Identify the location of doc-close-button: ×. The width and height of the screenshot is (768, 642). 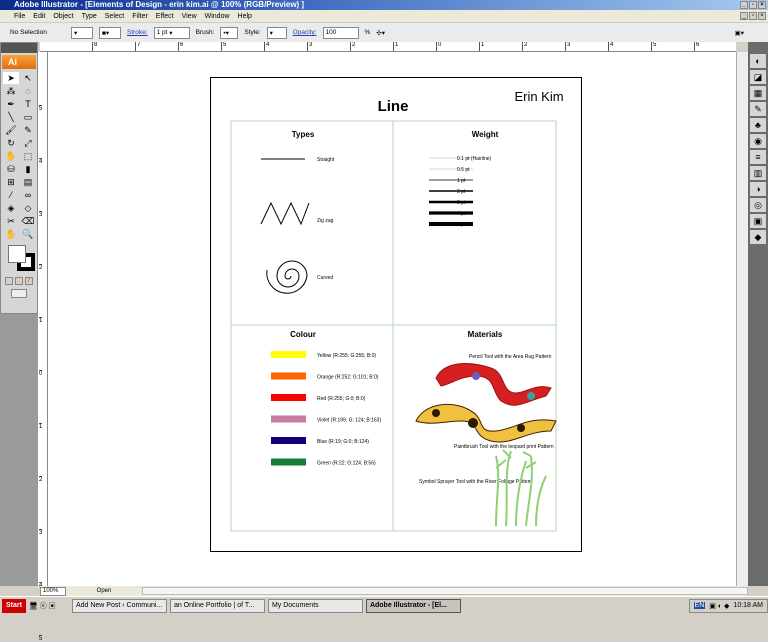
(762, 16).